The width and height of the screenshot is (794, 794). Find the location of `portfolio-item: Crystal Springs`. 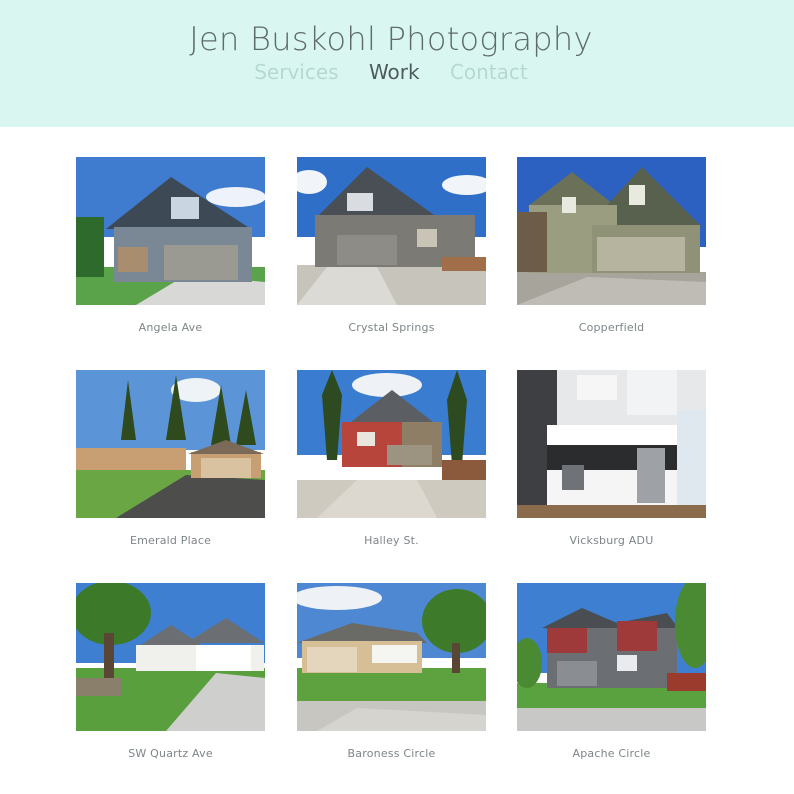

portfolio-item: Crystal Springs is located at coordinates (391, 245).